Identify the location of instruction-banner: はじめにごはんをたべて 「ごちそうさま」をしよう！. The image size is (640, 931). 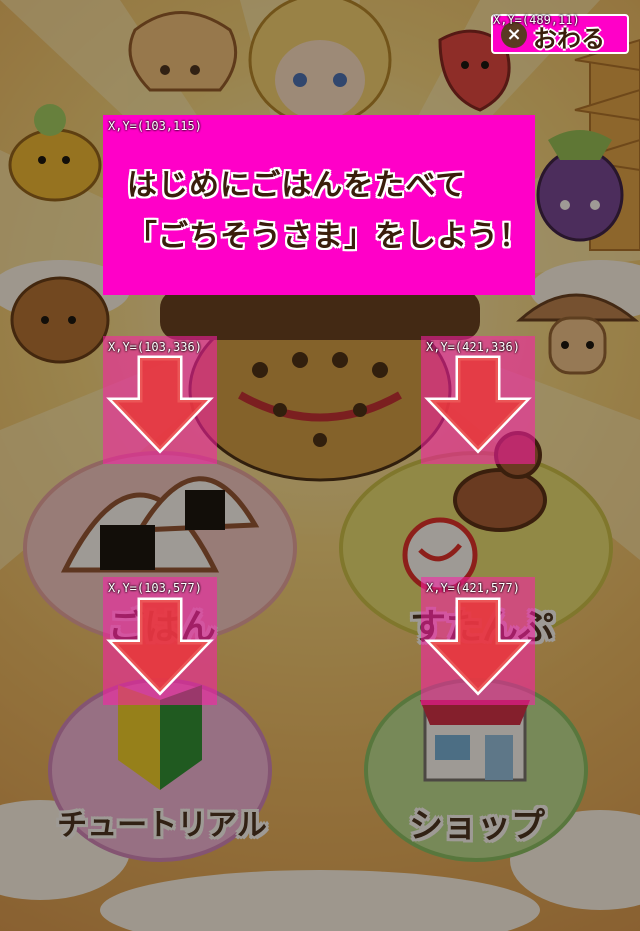
(319, 205).